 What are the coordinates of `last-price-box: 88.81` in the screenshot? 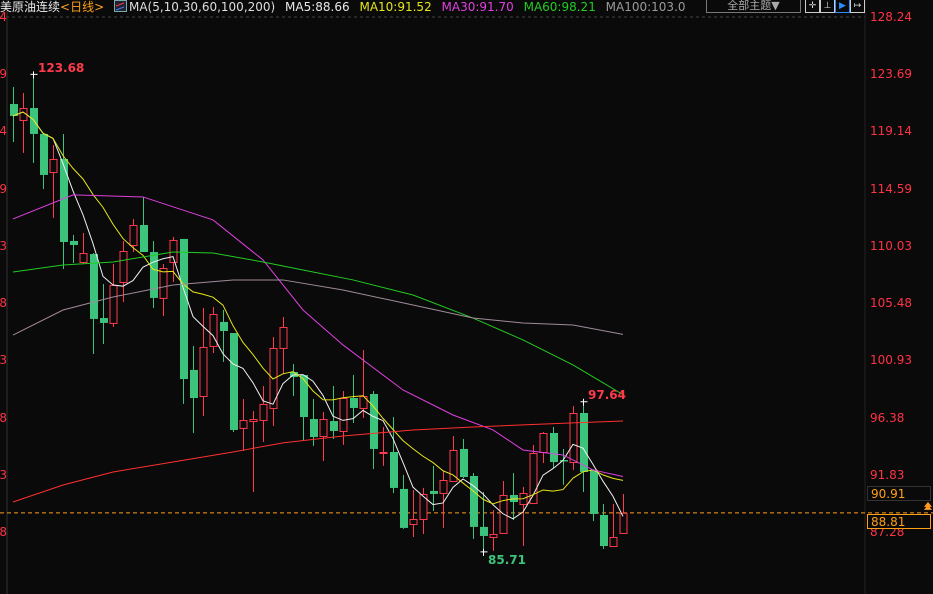 It's located at (899, 521).